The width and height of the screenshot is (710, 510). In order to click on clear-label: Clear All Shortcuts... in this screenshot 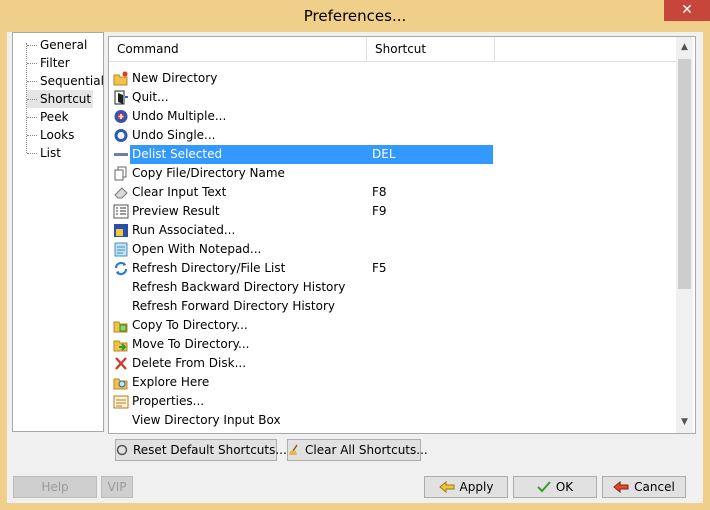, I will do `click(366, 450)`.